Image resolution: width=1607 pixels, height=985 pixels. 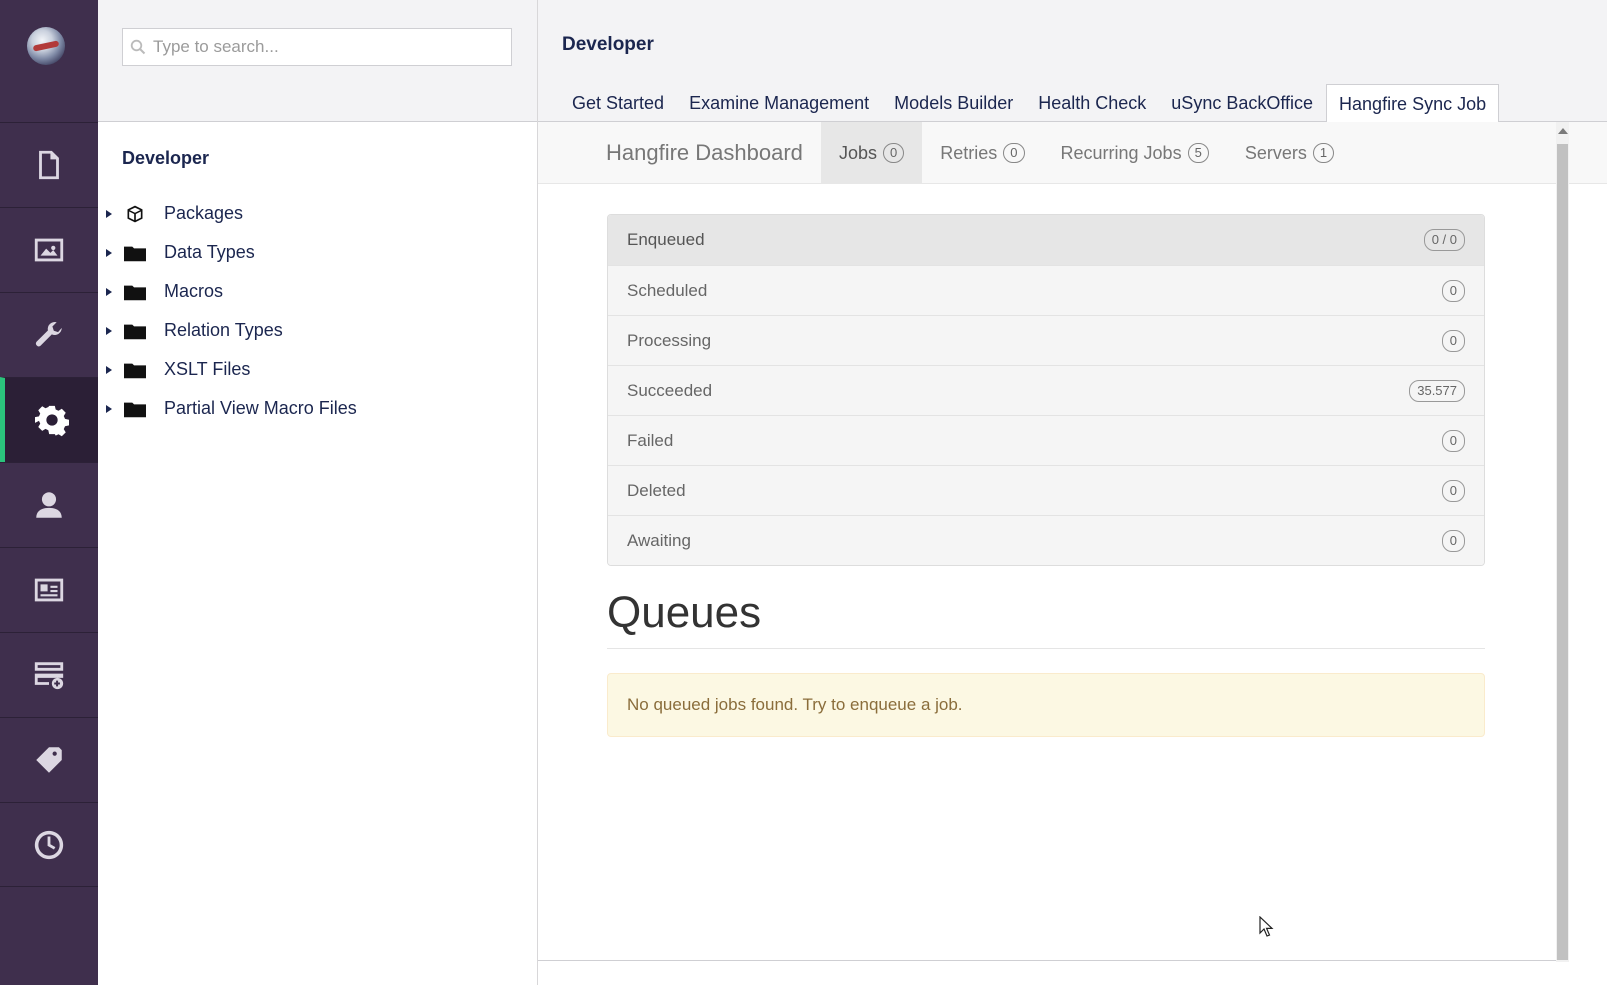 I want to click on state-count-badge: 35.577, so click(x=1437, y=390).